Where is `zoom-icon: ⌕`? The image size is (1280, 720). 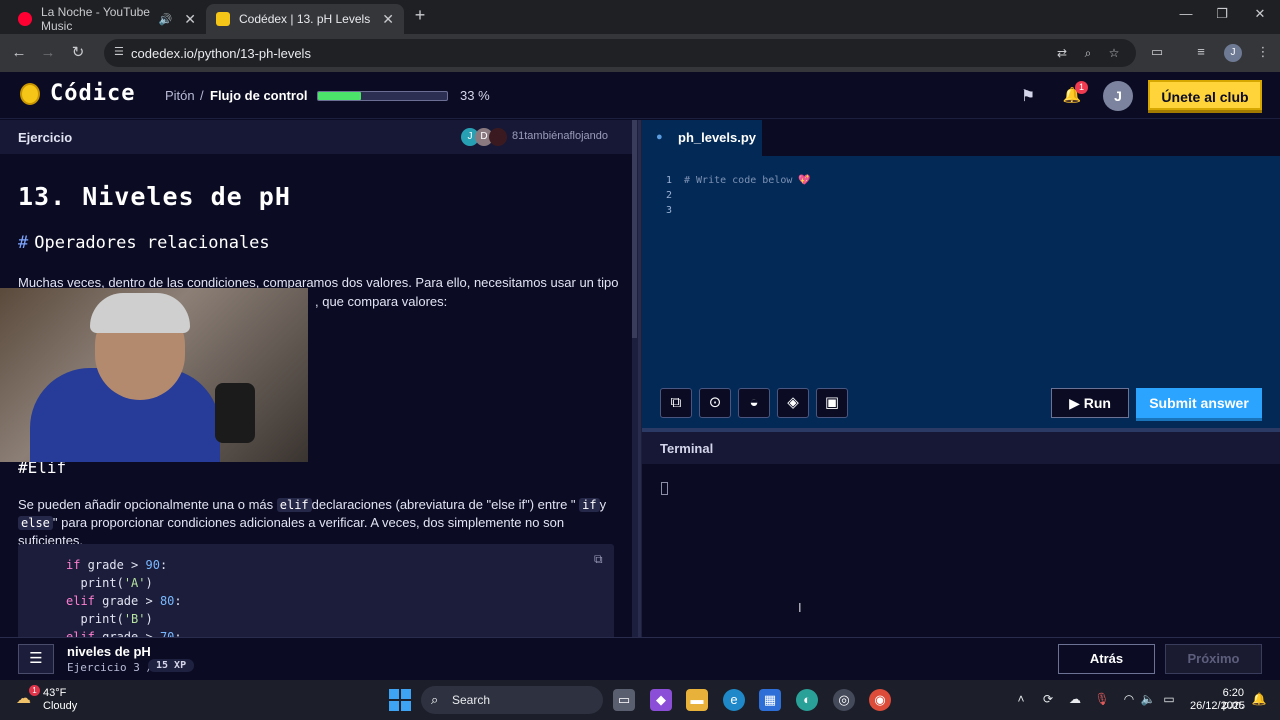 zoom-icon: ⌕ is located at coordinates (1088, 54).